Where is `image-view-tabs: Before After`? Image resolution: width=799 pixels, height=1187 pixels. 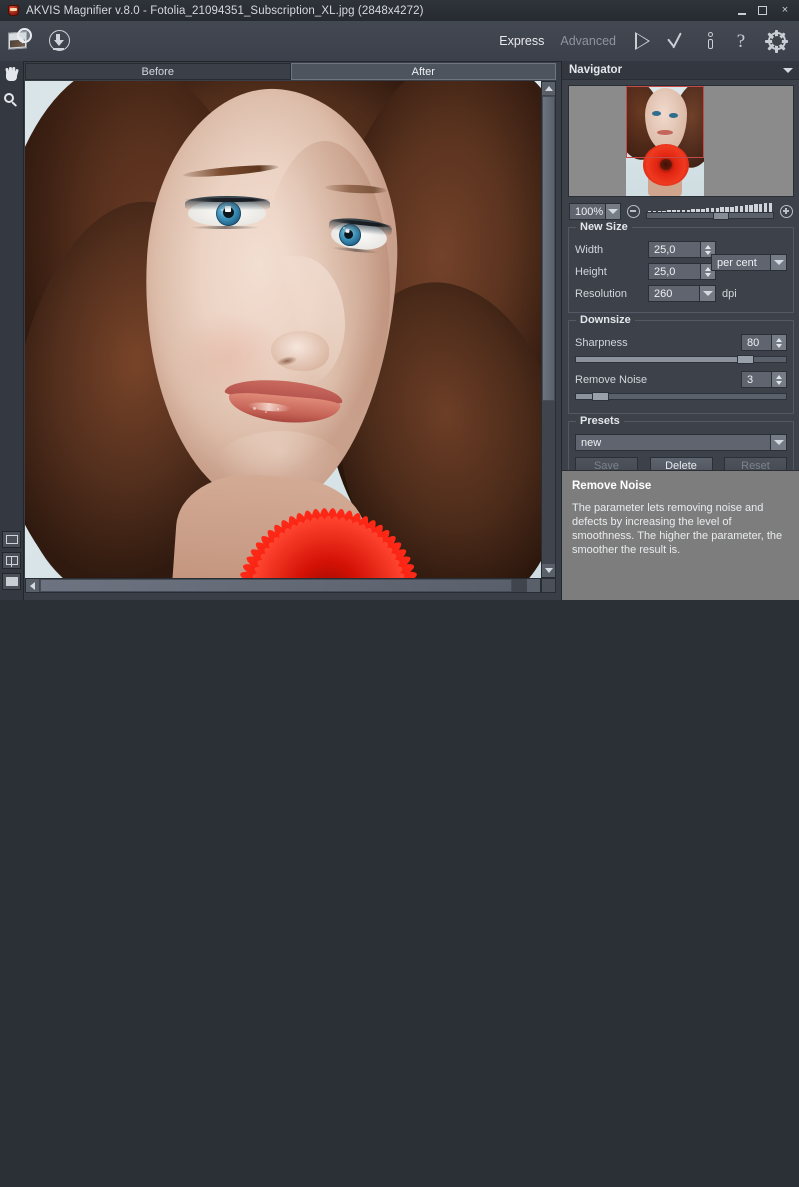 image-view-tabs: Before After is located at coordinates (290, 71).